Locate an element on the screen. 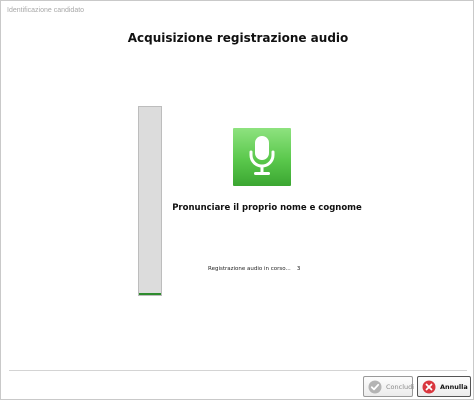 The width and height of the screenshot is (474, 400). recording-counter: 3 is located at coordinates (298, 269).